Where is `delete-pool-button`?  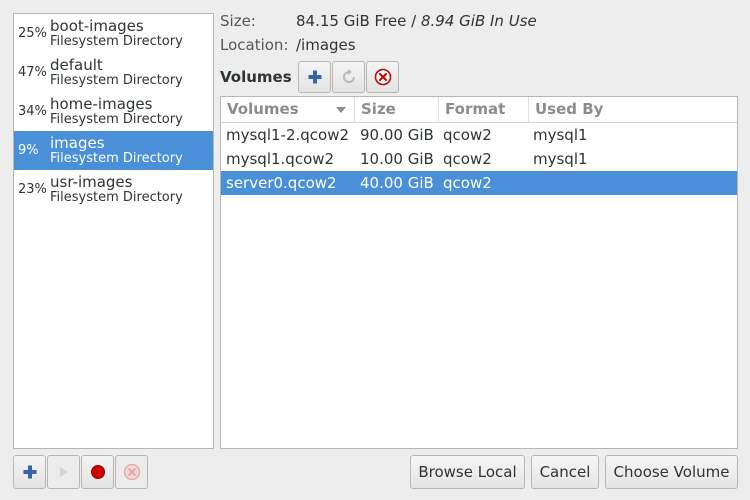
delete-pool-button is located at coordinates (131, 472).